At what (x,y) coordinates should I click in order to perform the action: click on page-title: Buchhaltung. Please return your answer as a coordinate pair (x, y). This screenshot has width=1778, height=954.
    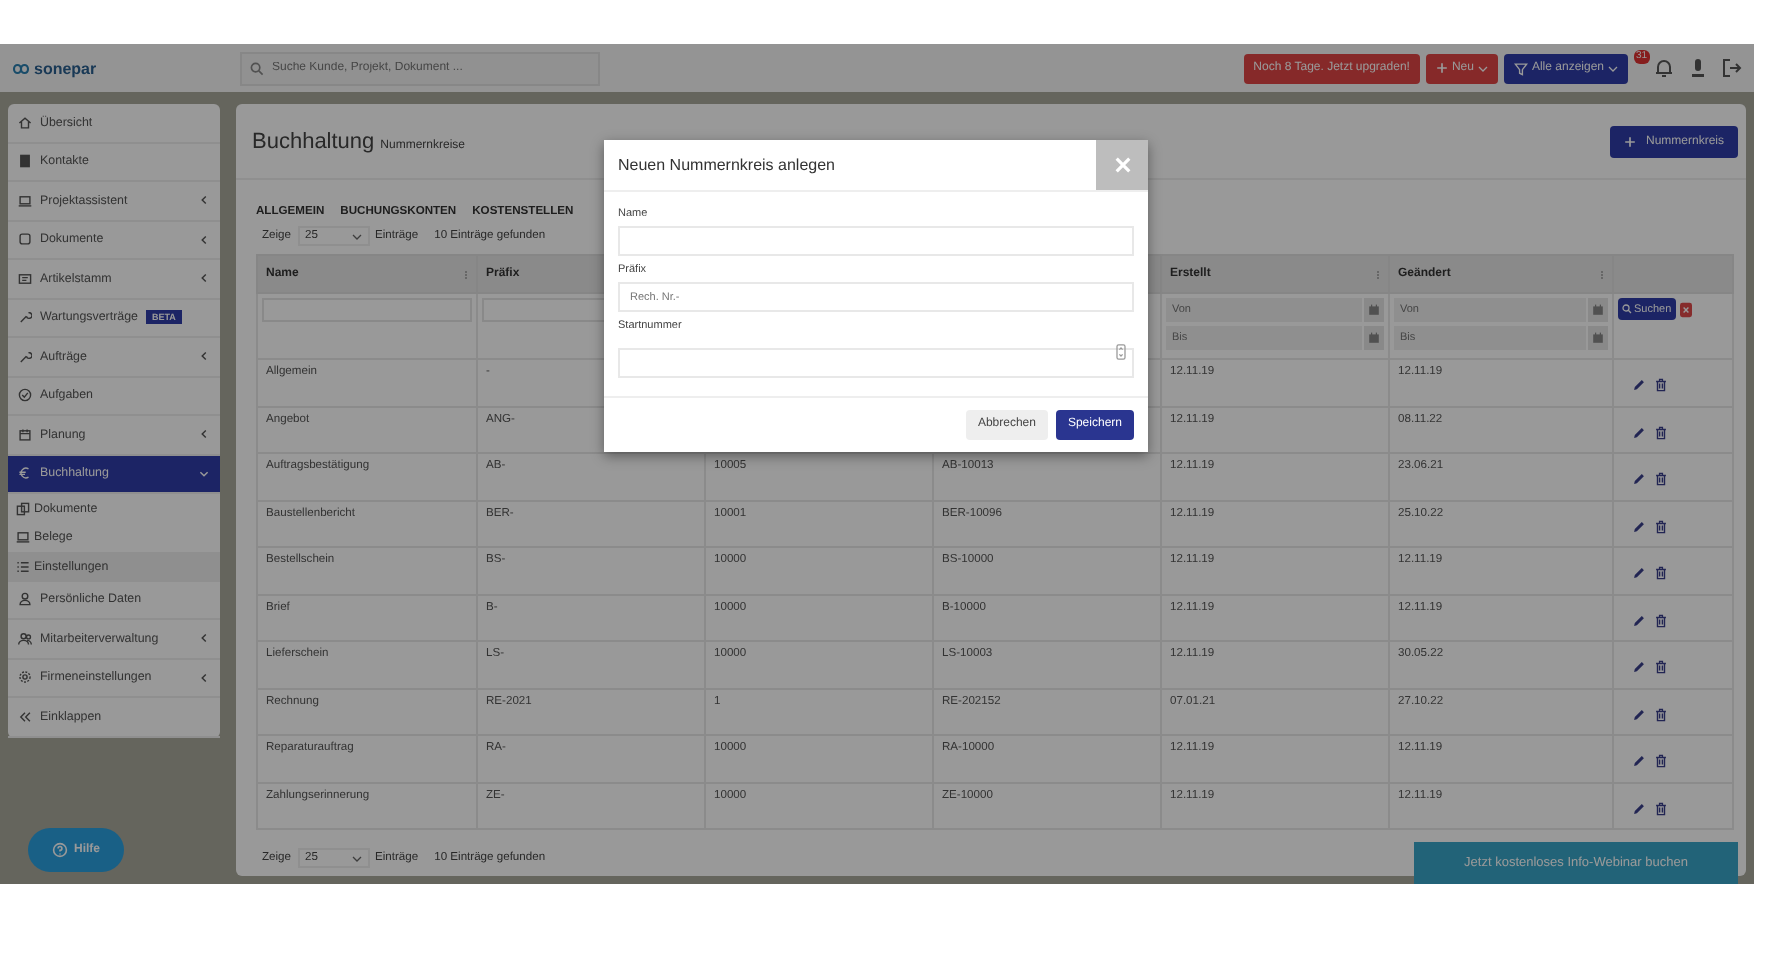
    Looking at the image, I should click on (313, 141).